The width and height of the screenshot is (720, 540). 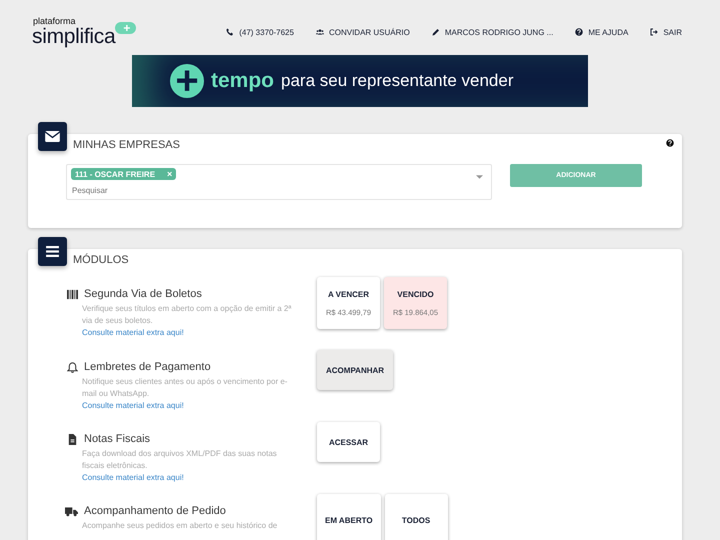 What do you see at coordinates (187, 81) in the screenshot?
I see `plus-badge: +` at bounding box center [187, 81].